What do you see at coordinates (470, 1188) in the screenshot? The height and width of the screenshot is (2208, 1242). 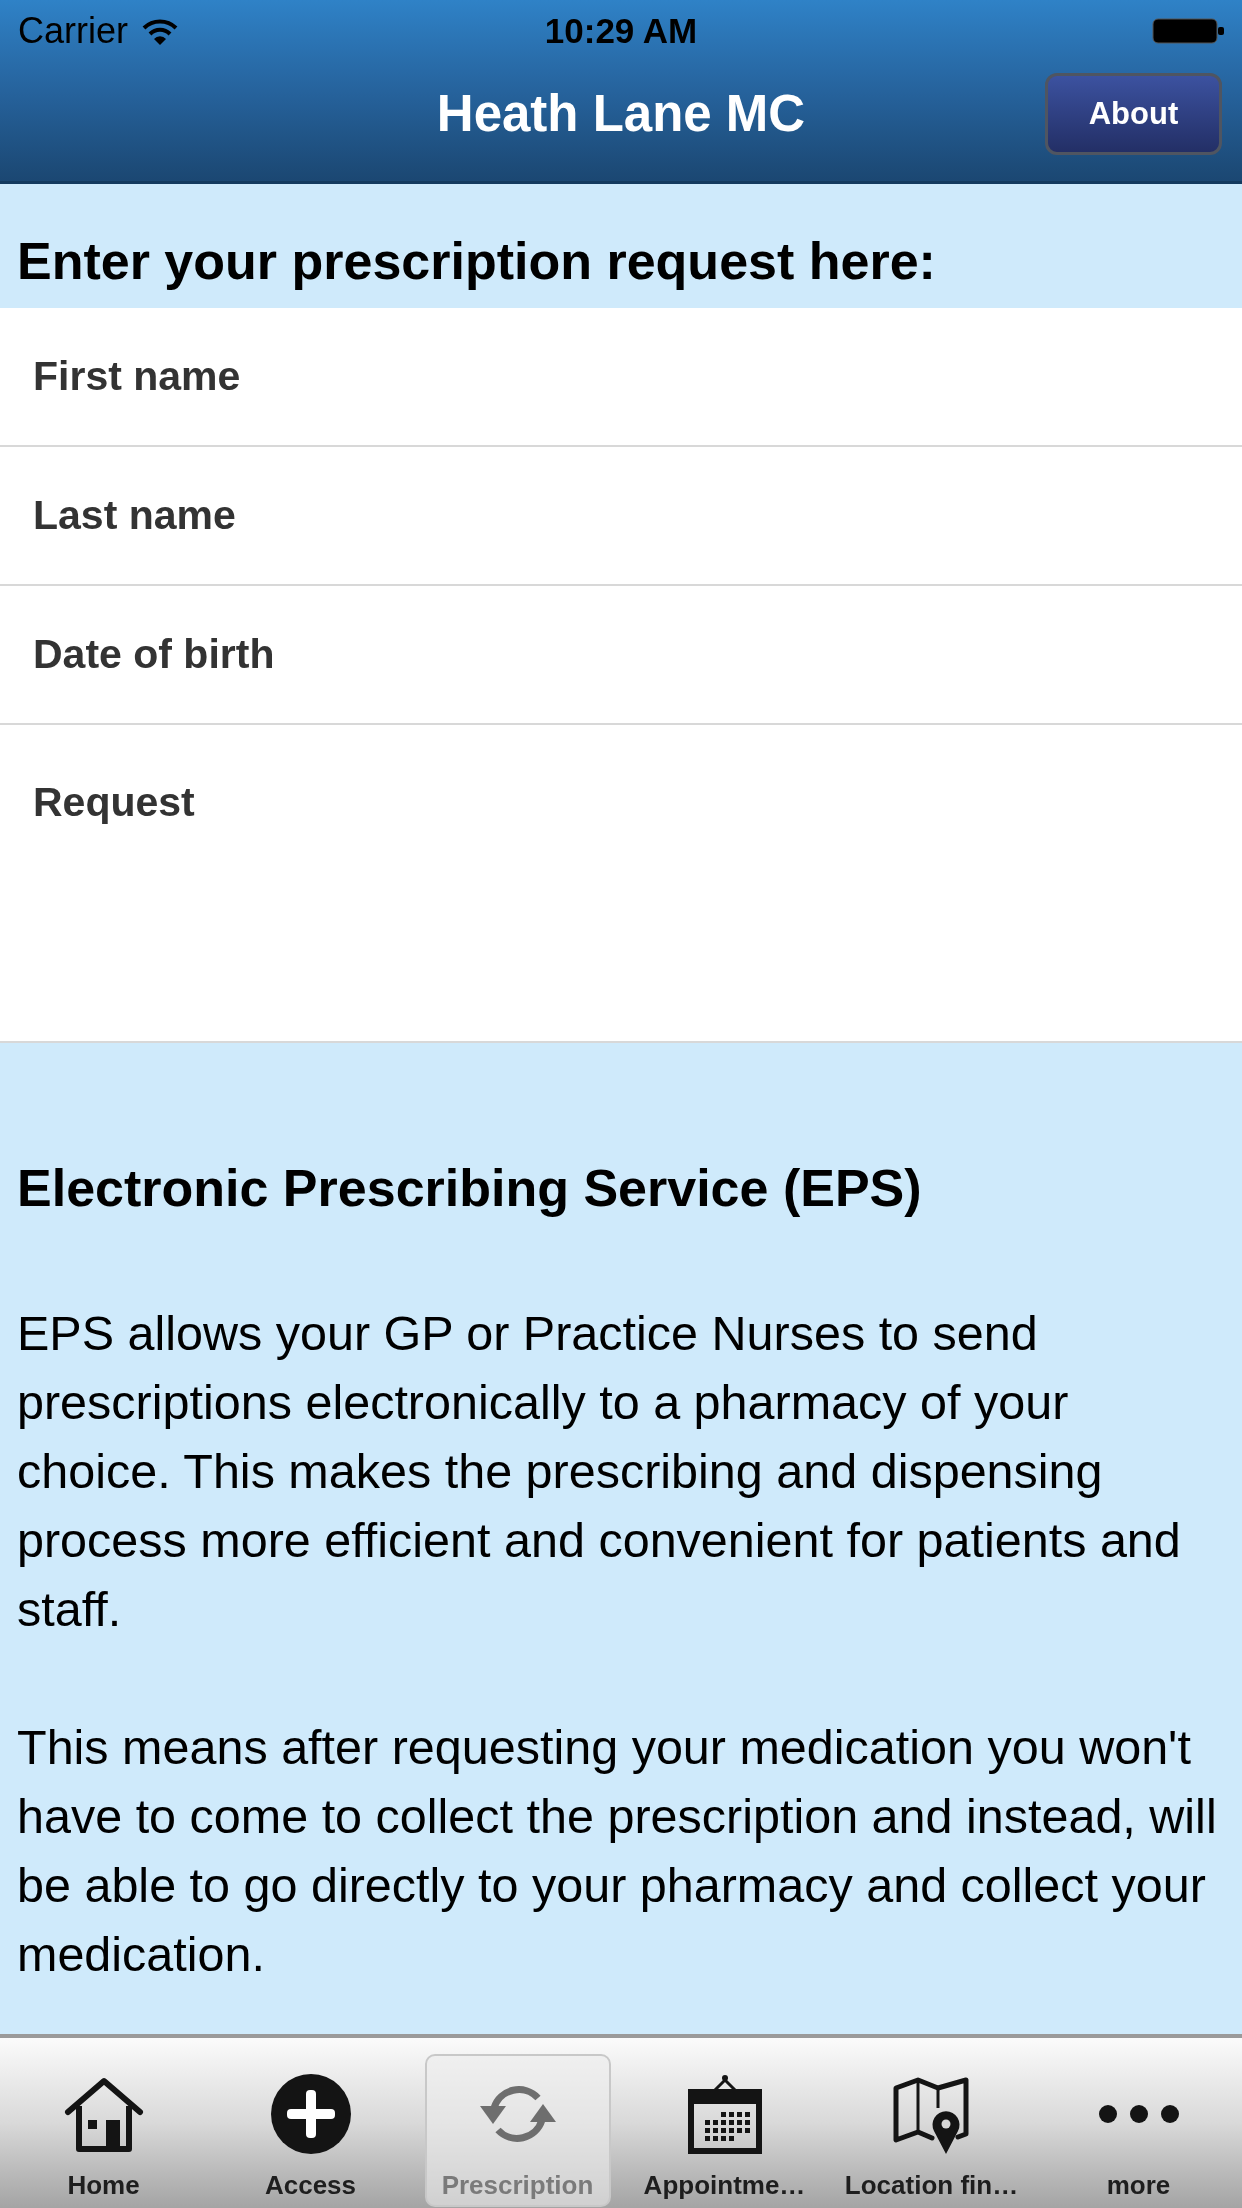 I see `info-title: Electronic Prescribing Service (EPS)` at bounding box center [470, 1188].